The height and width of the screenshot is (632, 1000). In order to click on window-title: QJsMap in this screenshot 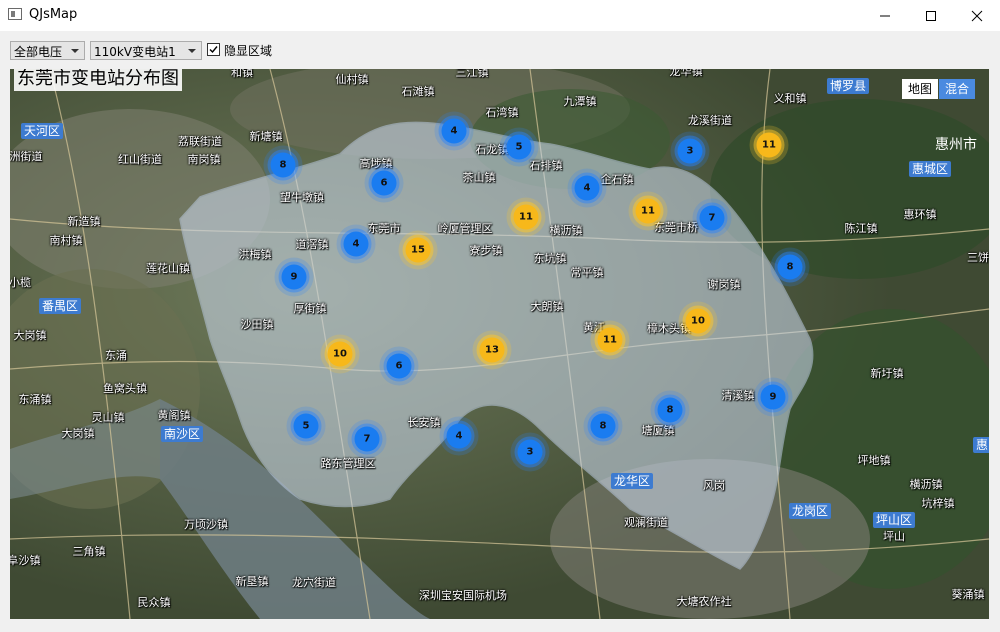, I will do `click(53, 14)`.